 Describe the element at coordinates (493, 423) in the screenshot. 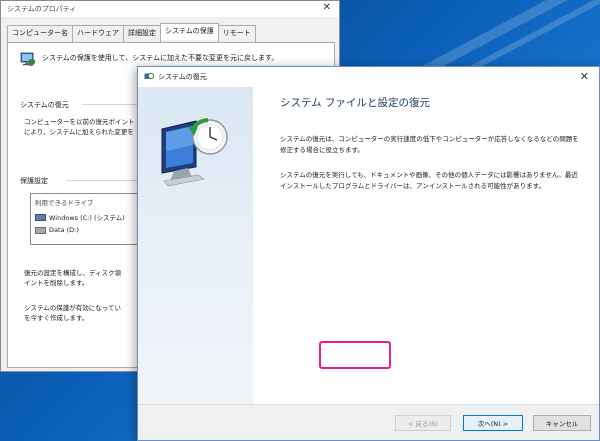

I see `next-button: 次へ(N) >` at that location.